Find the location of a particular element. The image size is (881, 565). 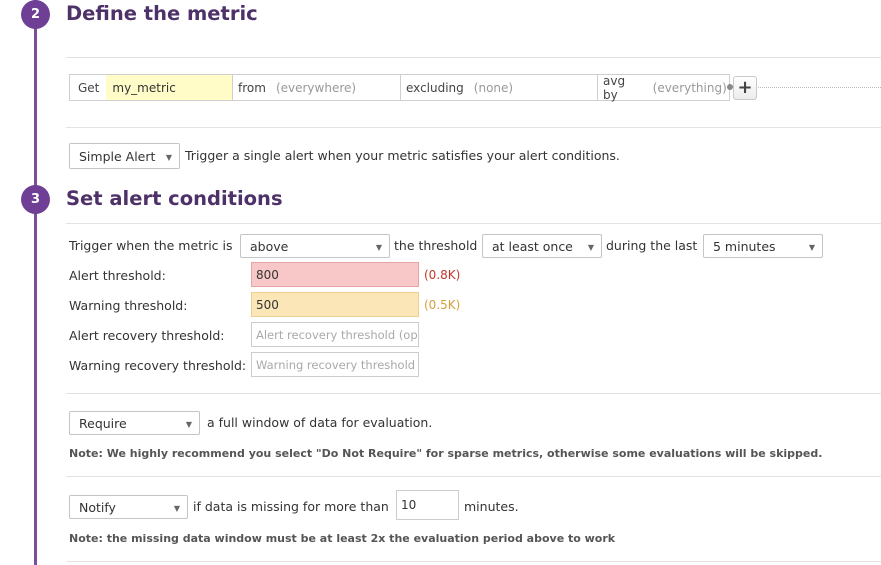

full-window-text: a full window of data for evaluation. is located at coordinates (320, 422).